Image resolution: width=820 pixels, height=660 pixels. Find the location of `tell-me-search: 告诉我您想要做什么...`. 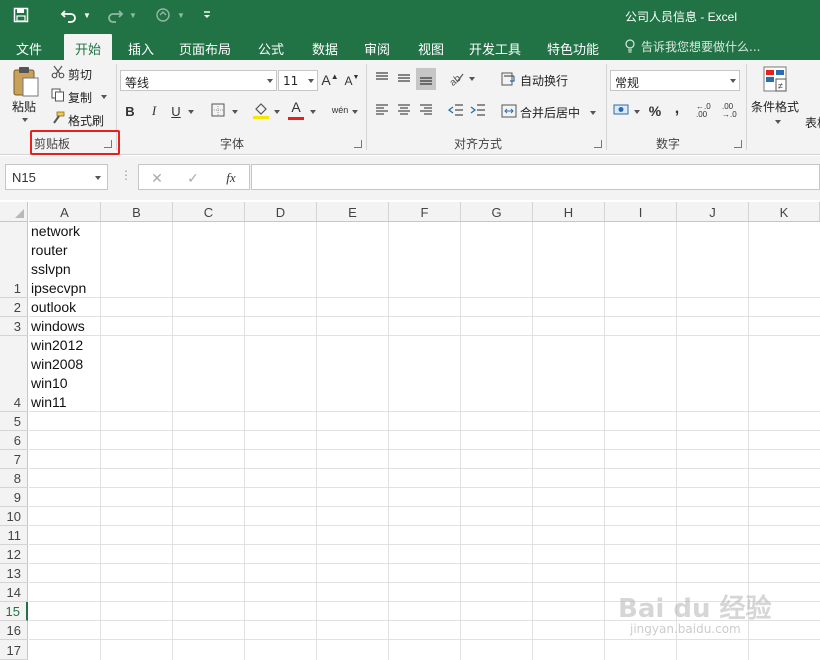

tell-me-search: 告诉我您想要做什么... is located at coordinates (700, 46).